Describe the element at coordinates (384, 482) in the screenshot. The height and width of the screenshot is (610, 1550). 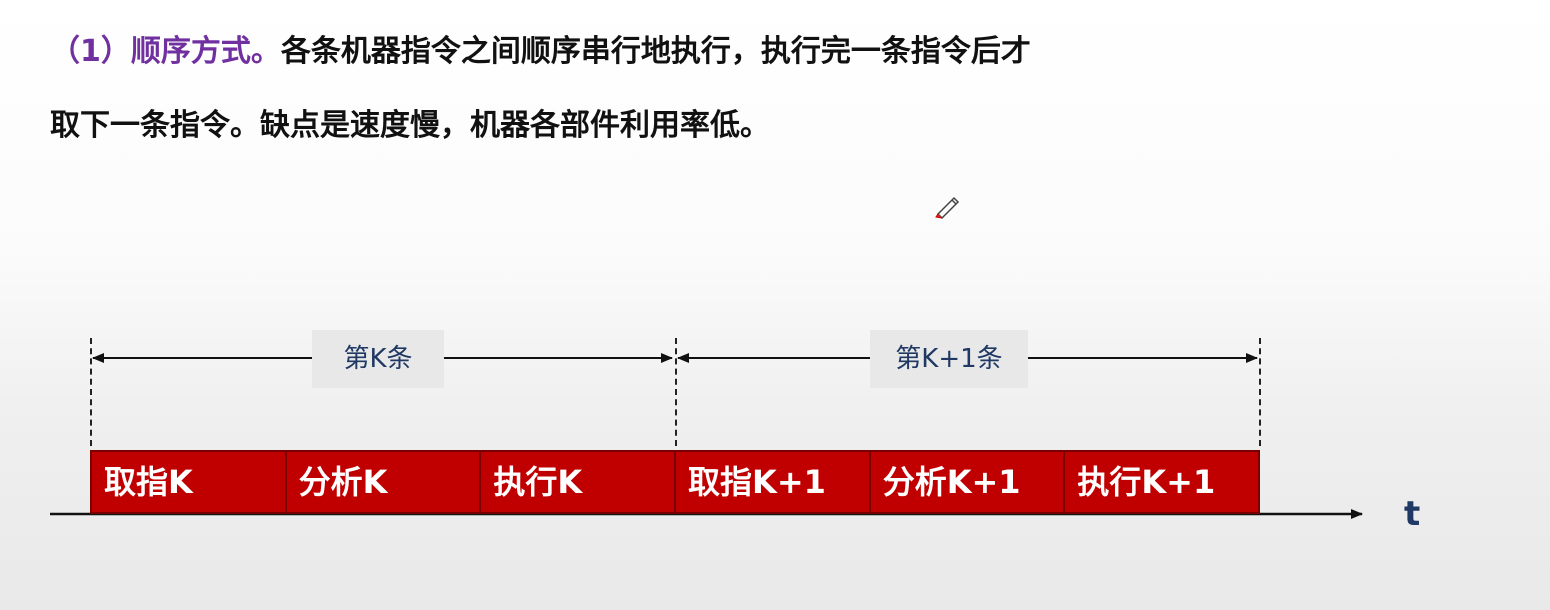
I see `stage-decode-k: 分析K` at that location.